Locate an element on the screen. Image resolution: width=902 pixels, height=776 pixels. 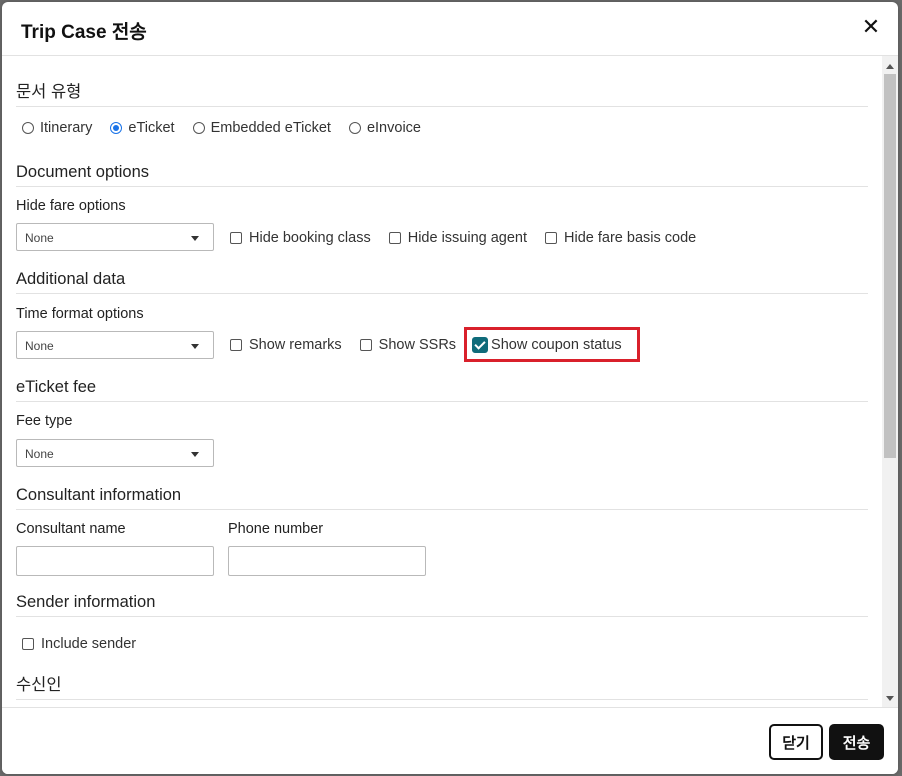
dialog-title: Trip Case 전송 is located at coordinates (84, 32).